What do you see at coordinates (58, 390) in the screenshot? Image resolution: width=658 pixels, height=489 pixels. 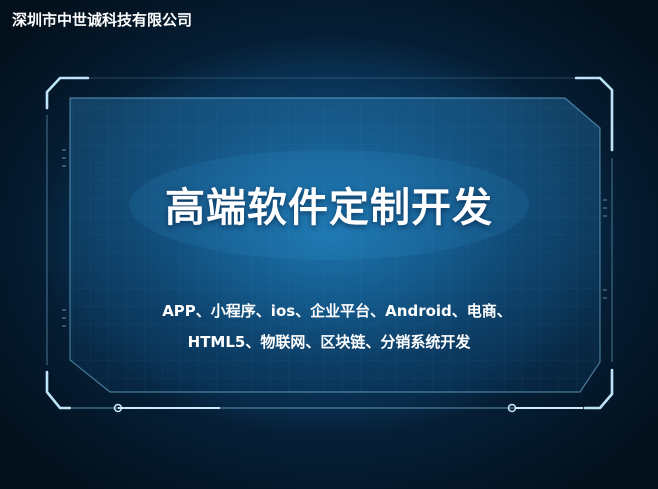 I see `corner-bracket-bottom-left` at bounding box center [58, 390].